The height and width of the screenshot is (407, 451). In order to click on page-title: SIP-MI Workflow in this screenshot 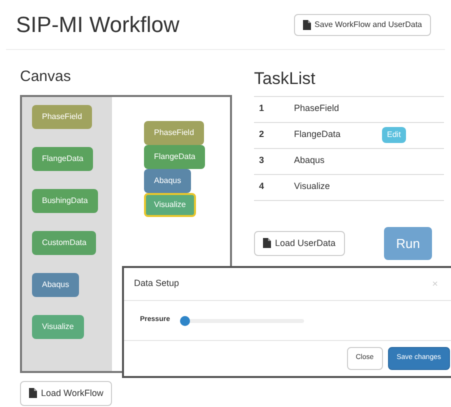, I will do `click(98, 25)`.